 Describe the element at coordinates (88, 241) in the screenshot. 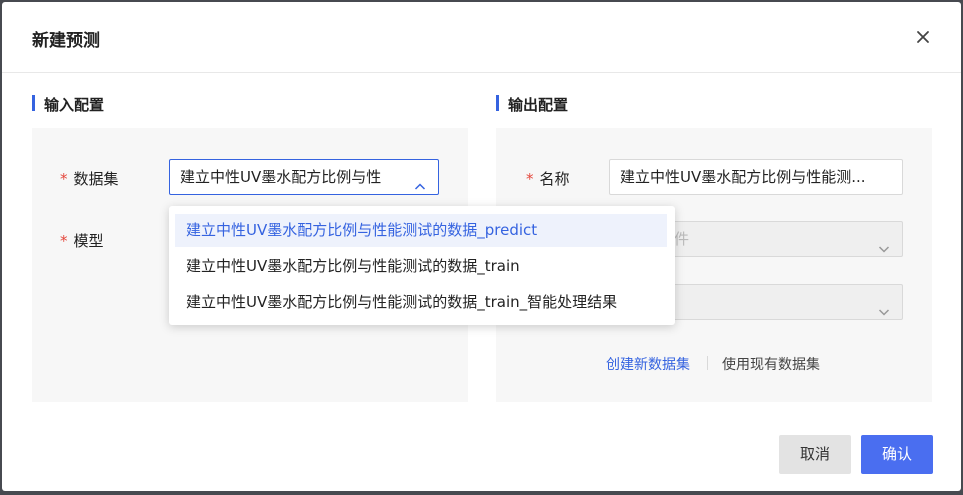

I see `model-label-text: 模型` at that location.